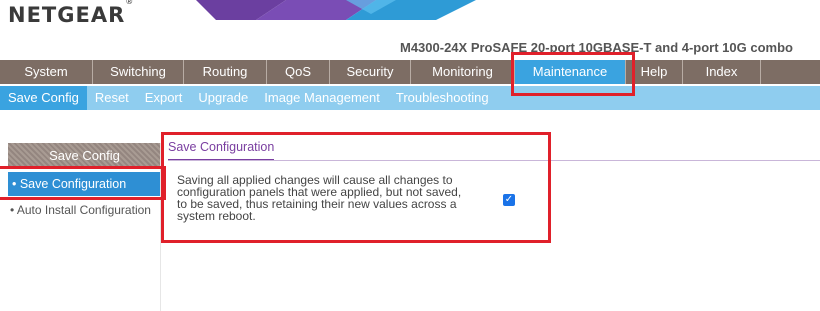 The height and width of the screenshot is (311, 820). Describe the element at coordinates (130, 3) in the screenshot. I see `trademark-mark: ®` at that location.